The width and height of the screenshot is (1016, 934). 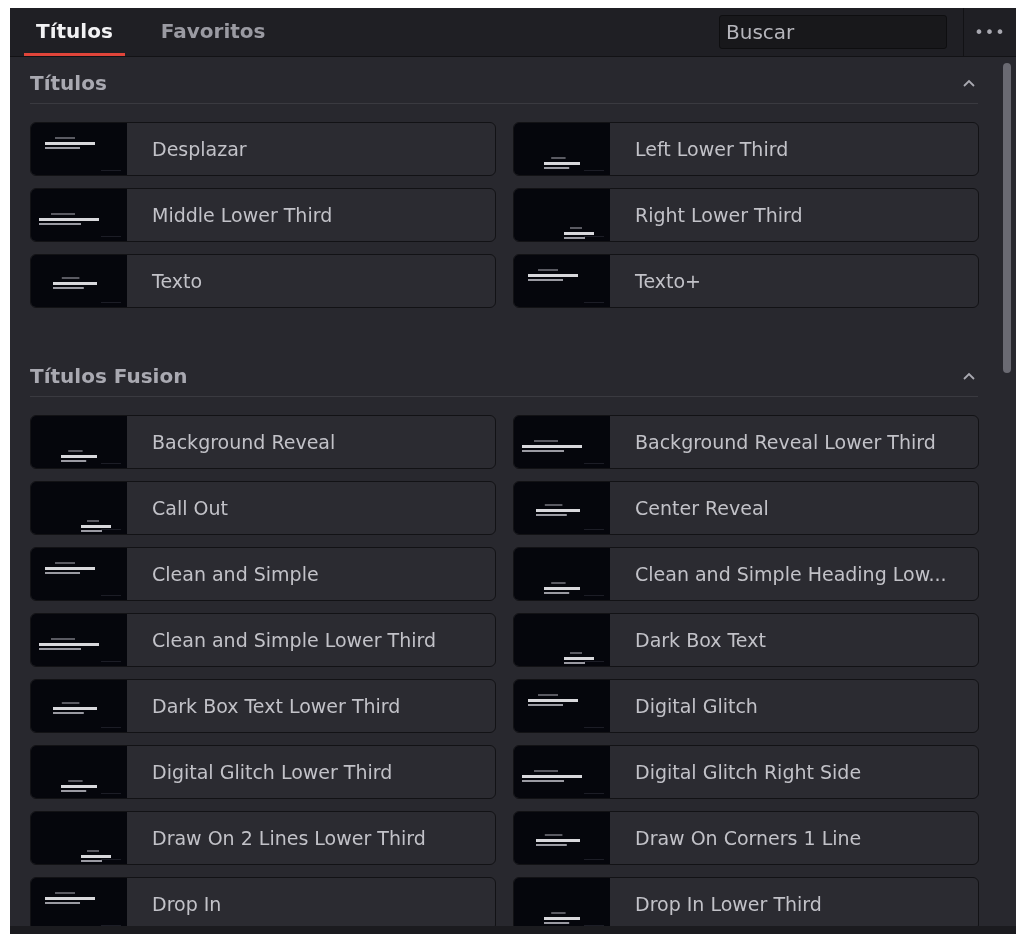 I want to click on section-header: Títulos Fusion, so click(x=504, y=380).